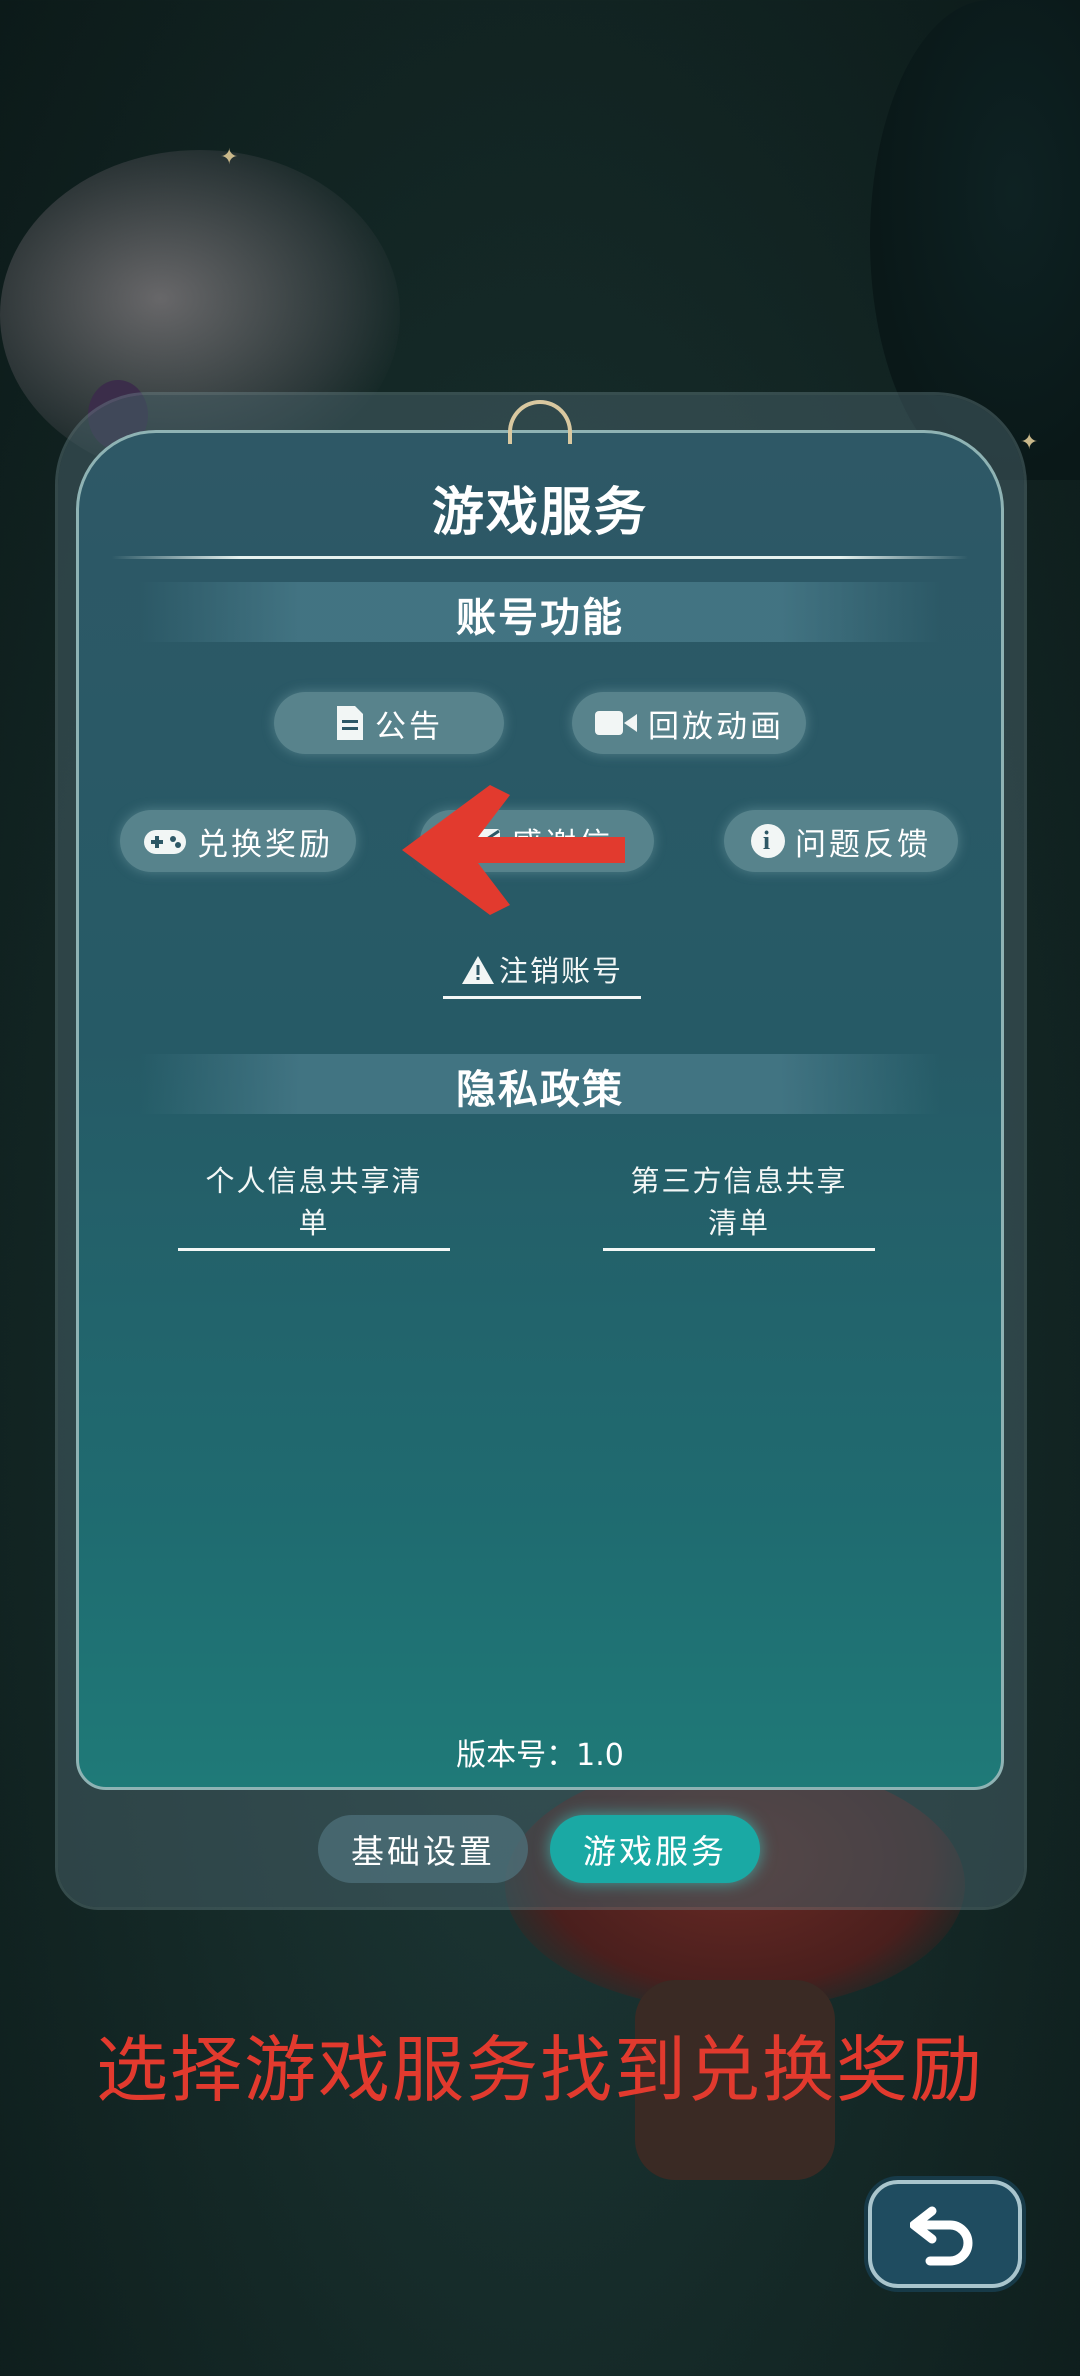 This screenshot has width=1080, height=2376. Describe the element at coordinates (863, 844) in the screenshot. I see `feedback-label: 问题反馈` at that location.